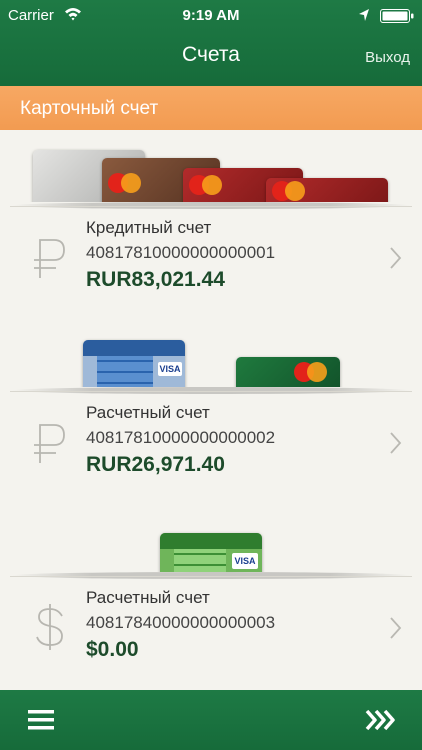  What do you see at coordinates (211, 720) in the screenshot?
I see `bottom-toolbar` at bounding box center [211, 720].